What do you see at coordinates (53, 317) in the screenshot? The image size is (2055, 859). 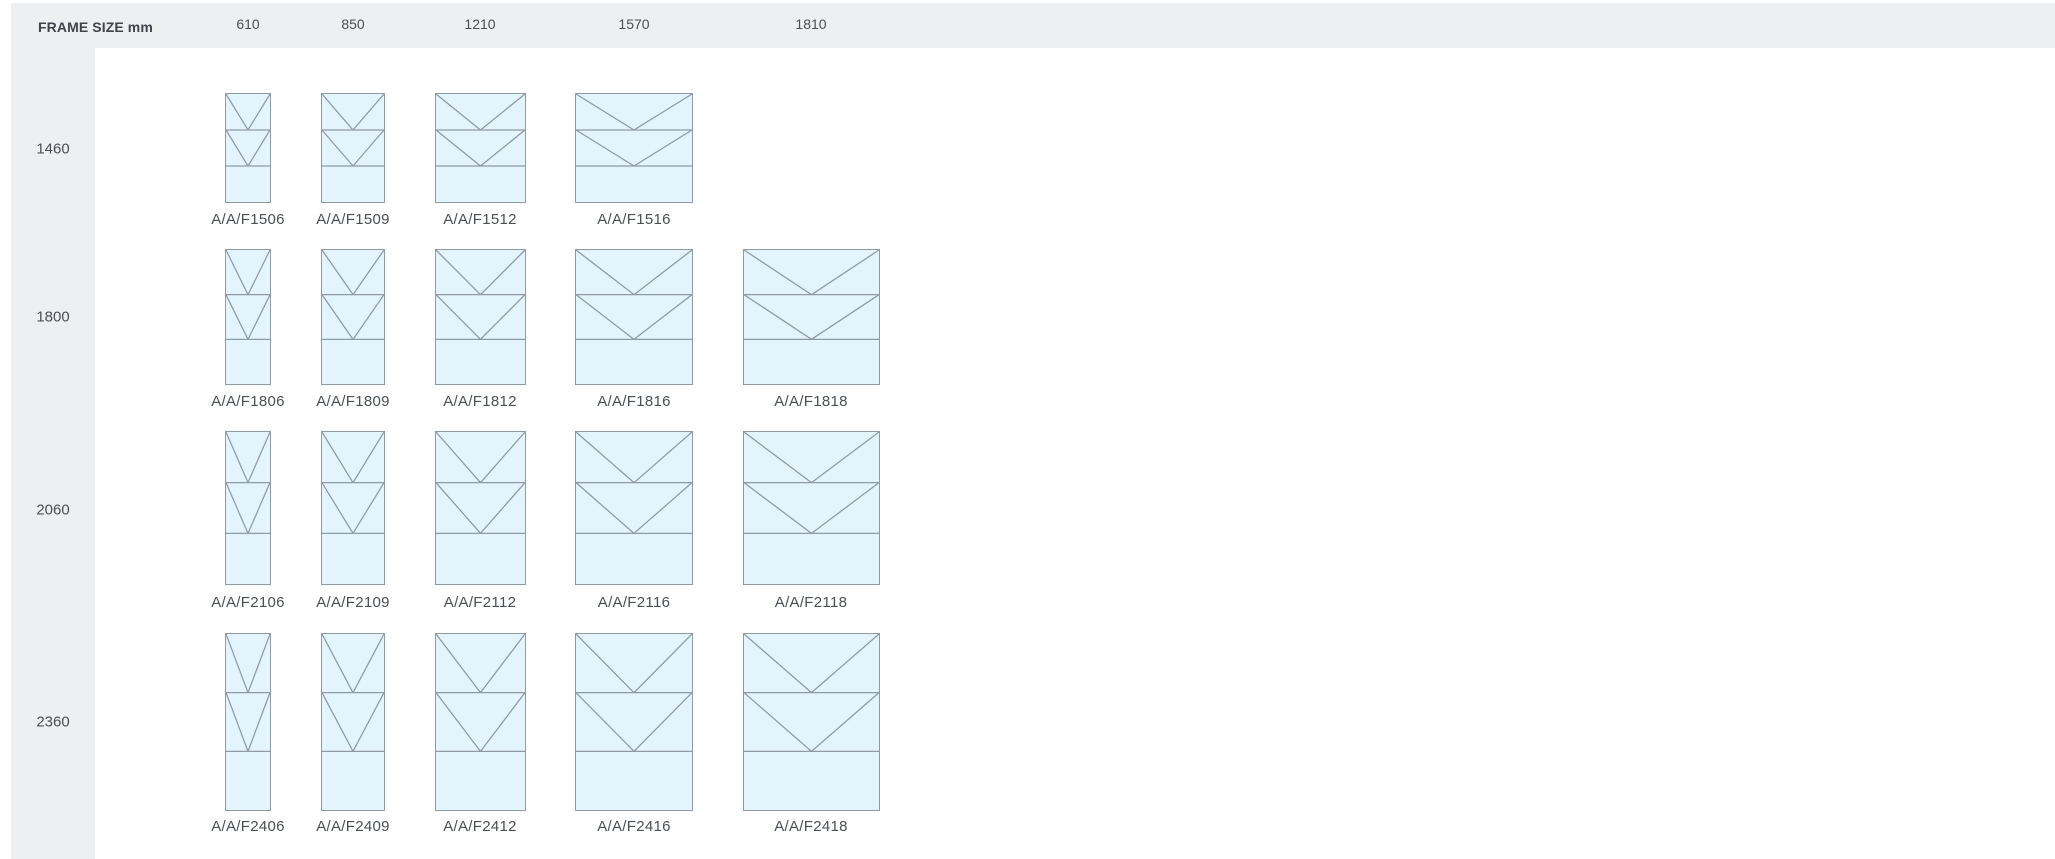 I see `frame-height-heading: 1800` at bounding box center [53, 317].